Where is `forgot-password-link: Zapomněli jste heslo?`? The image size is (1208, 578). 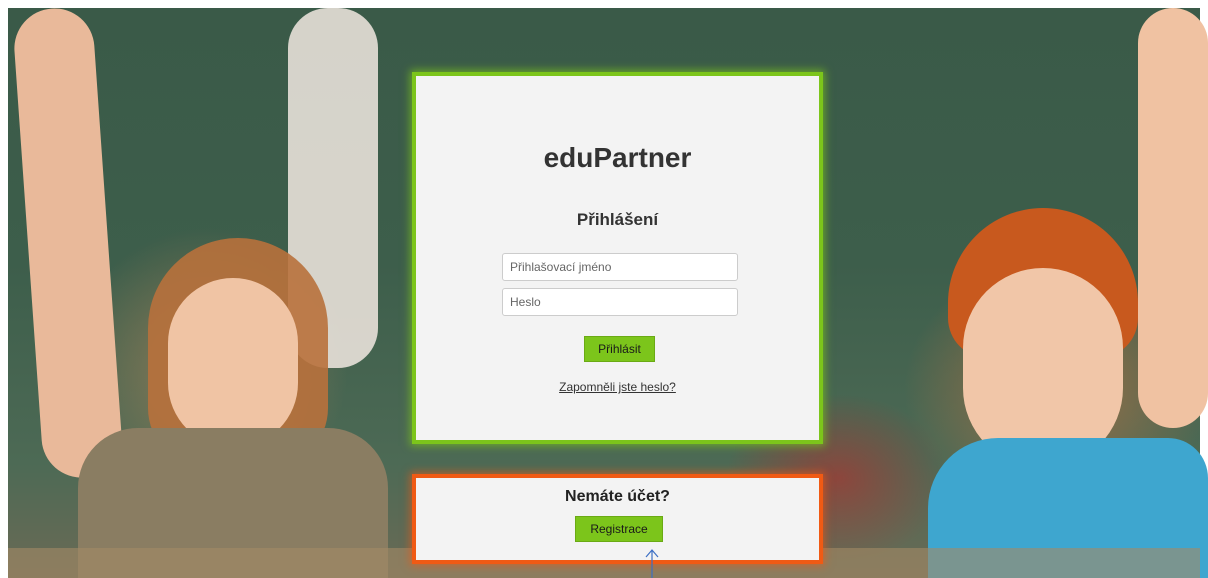 forgot-password-link: Zapomněli jste heslo? is located at coordinates (617, 387).